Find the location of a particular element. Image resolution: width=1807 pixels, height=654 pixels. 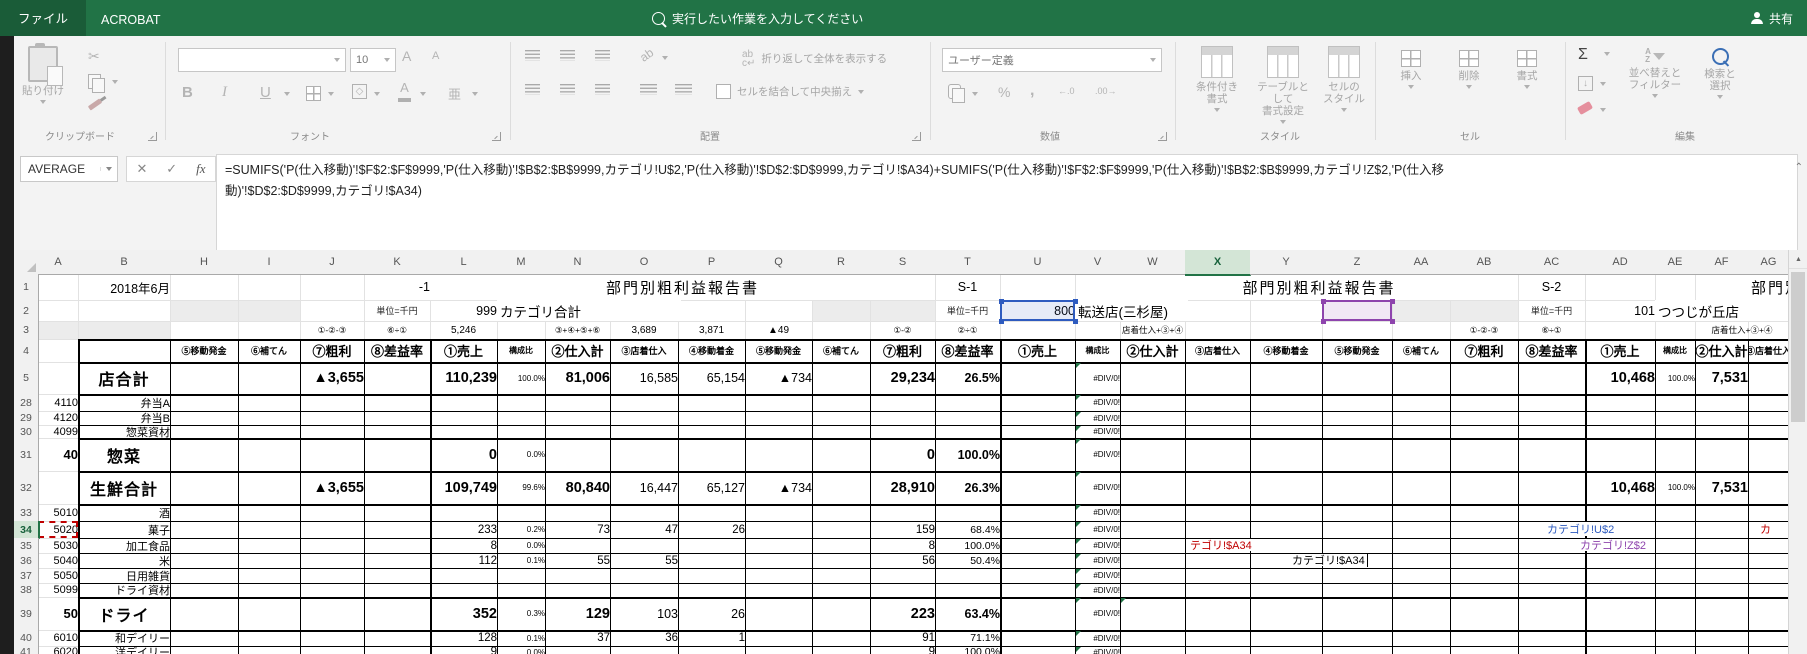

find-select-button: 検索と 選択 is located at coordinates (1720, 73).